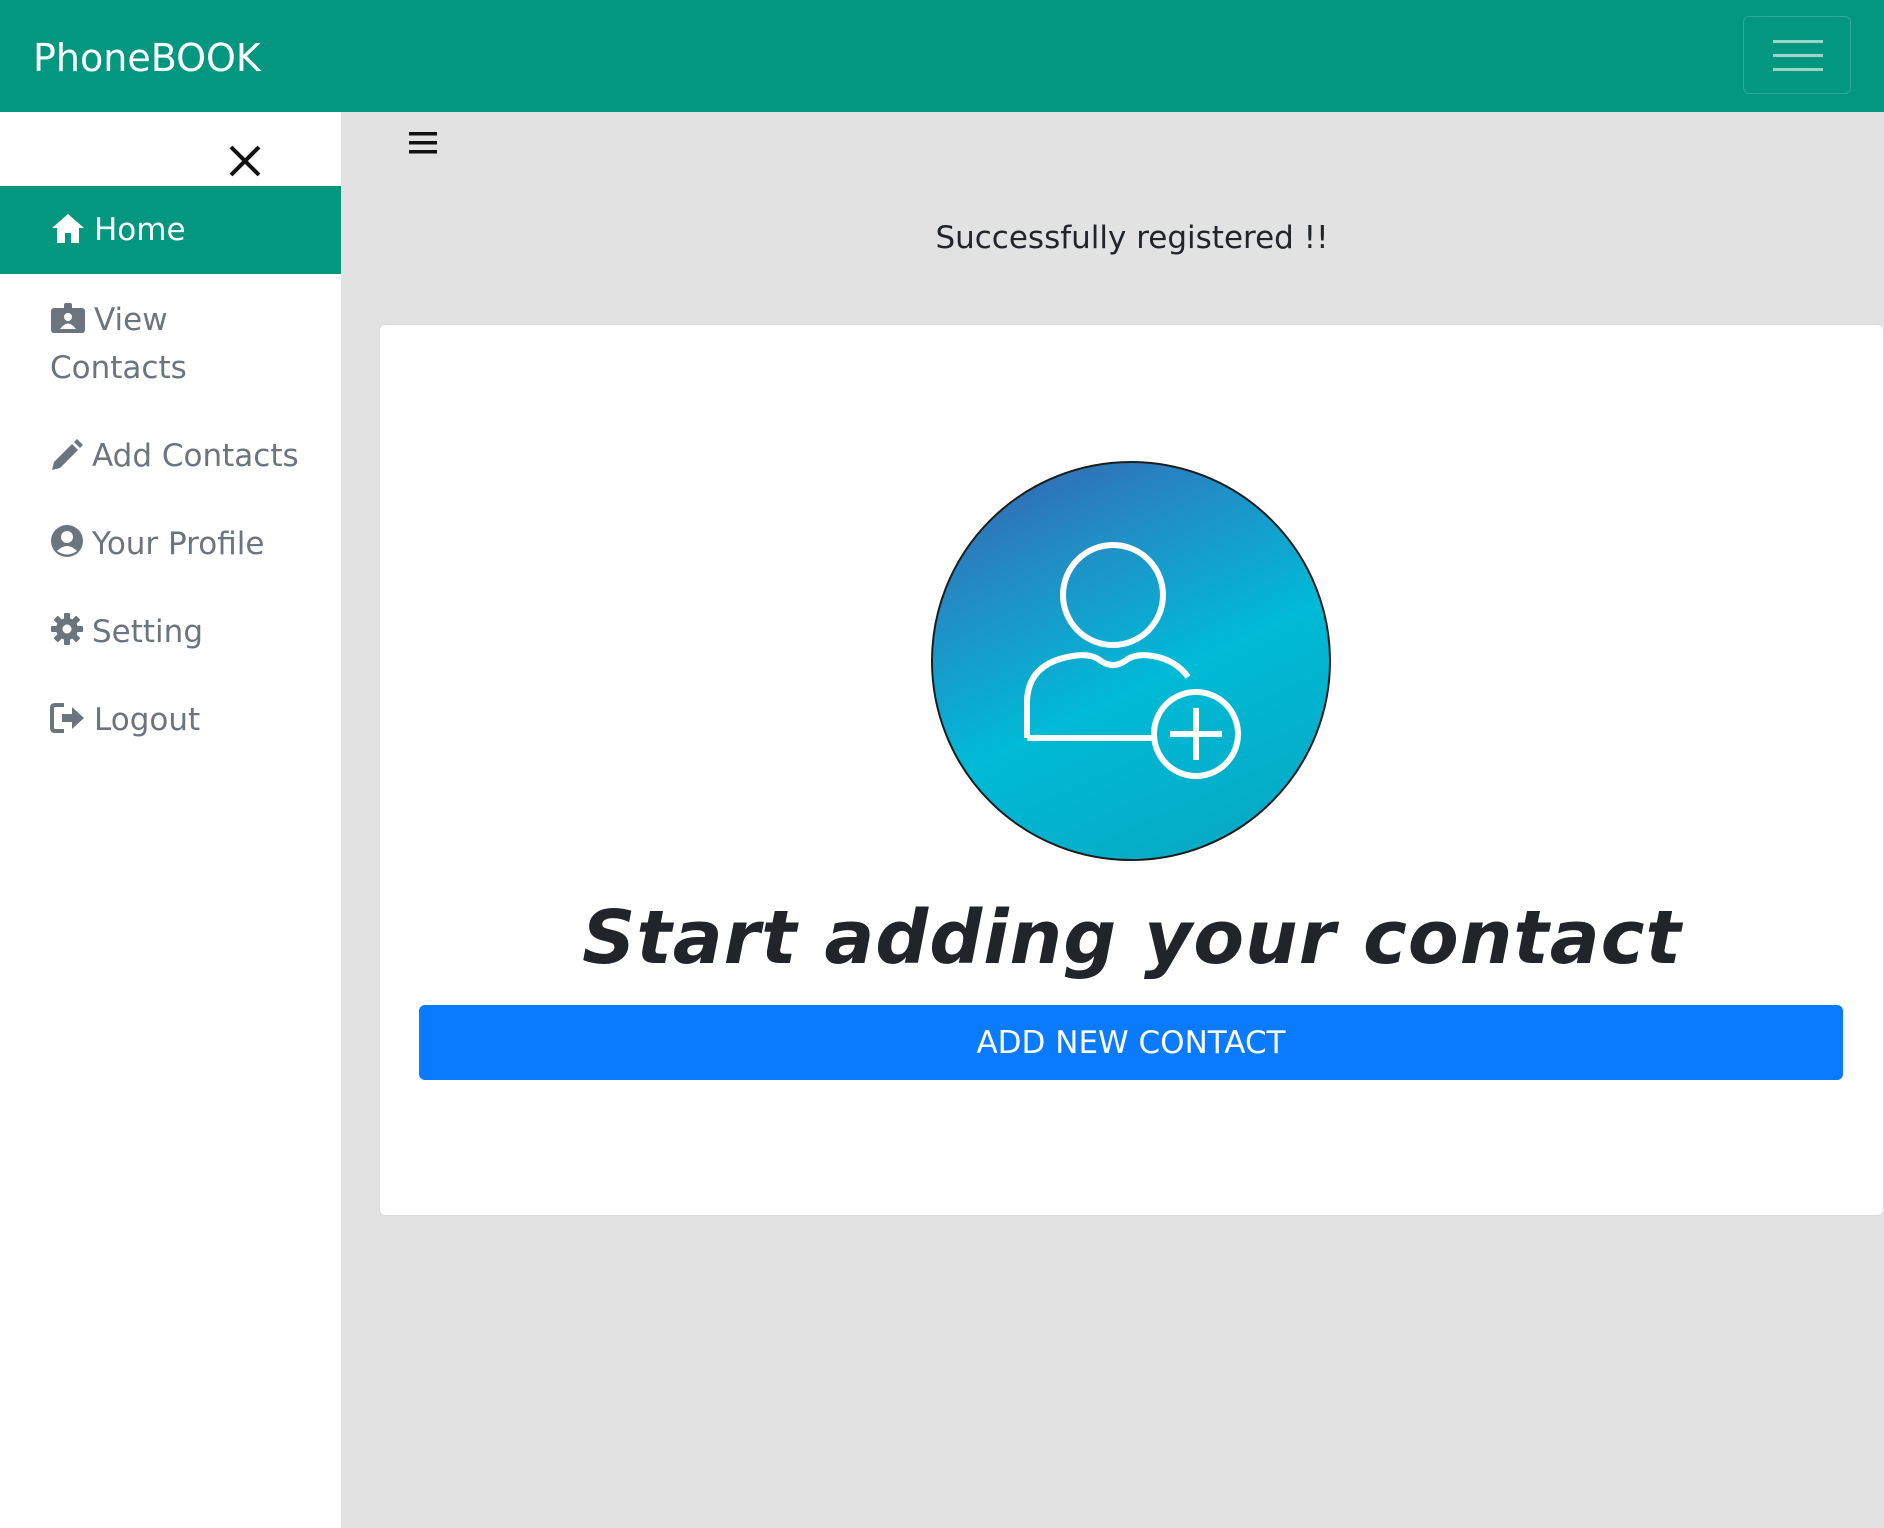 This screenshot has width=1884, height=1528. I want to click on add-user-icon, so click(1132, 660).